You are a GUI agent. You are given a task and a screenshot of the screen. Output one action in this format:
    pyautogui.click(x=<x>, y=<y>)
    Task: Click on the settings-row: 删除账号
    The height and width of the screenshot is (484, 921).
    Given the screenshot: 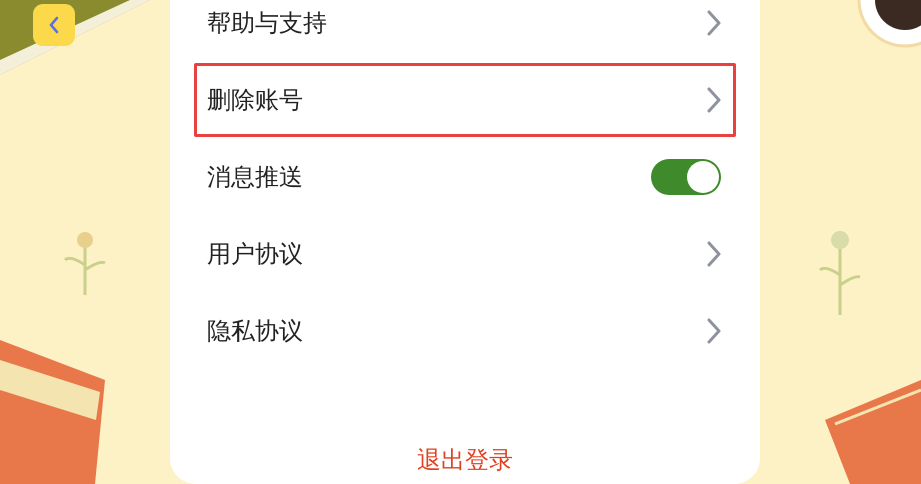 What is the action you would take?
    pyautogui.click(x=465, y=100)
    